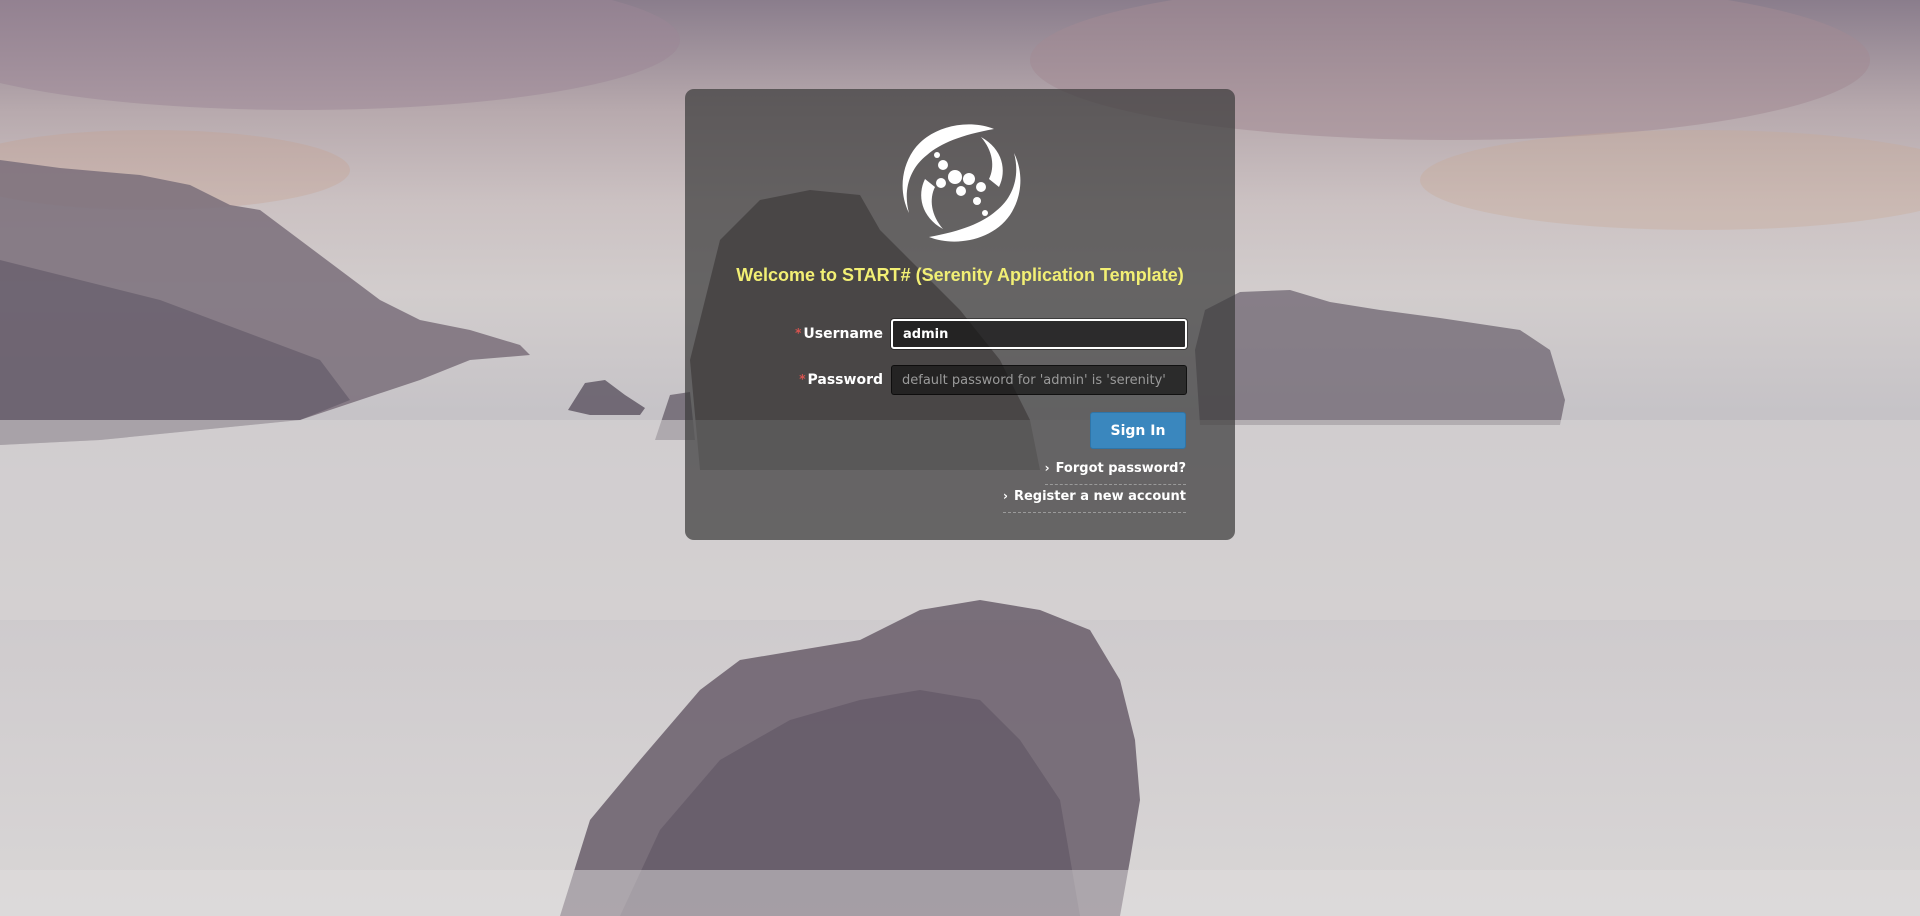 The image size is (1920, 916). Describe the element at coordinates (1039, 334) in the screenshot. I see `username-input` at that location.